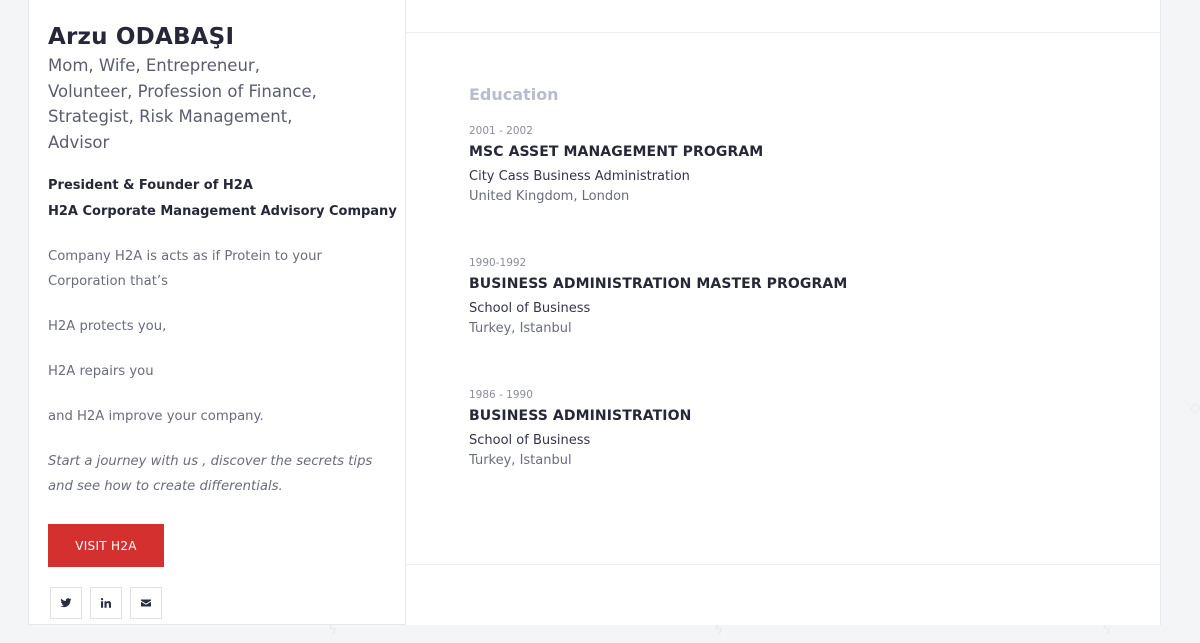 The width and height of the screenshot is (1200, 643). Describe the element at coordinates (150, 185) in the screenshot. I see `role-title: President & Founder of H2A` at that location.